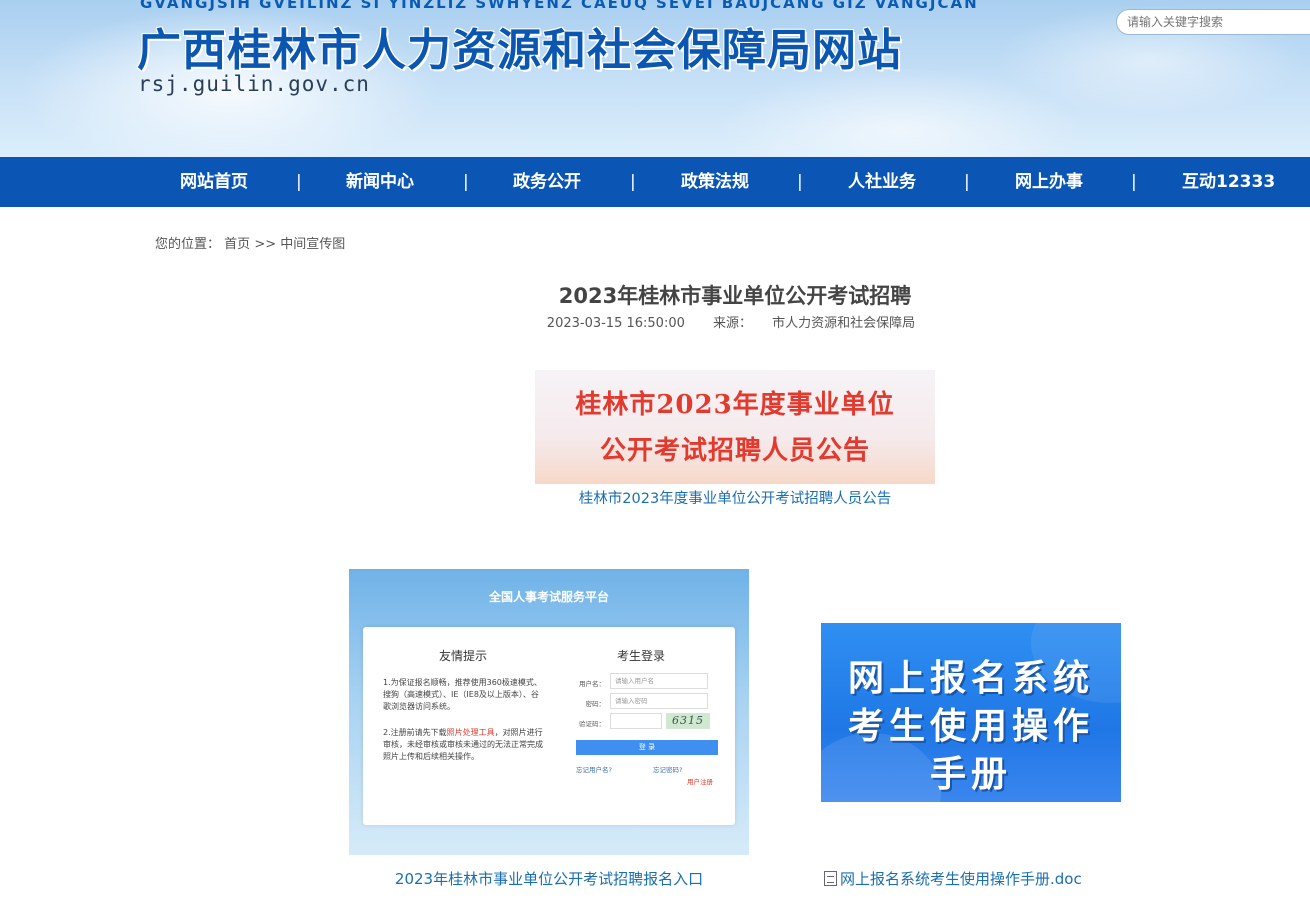  Describe the element at coordinates (830, 878) in the screenshot. I see `document-icon` at that location.